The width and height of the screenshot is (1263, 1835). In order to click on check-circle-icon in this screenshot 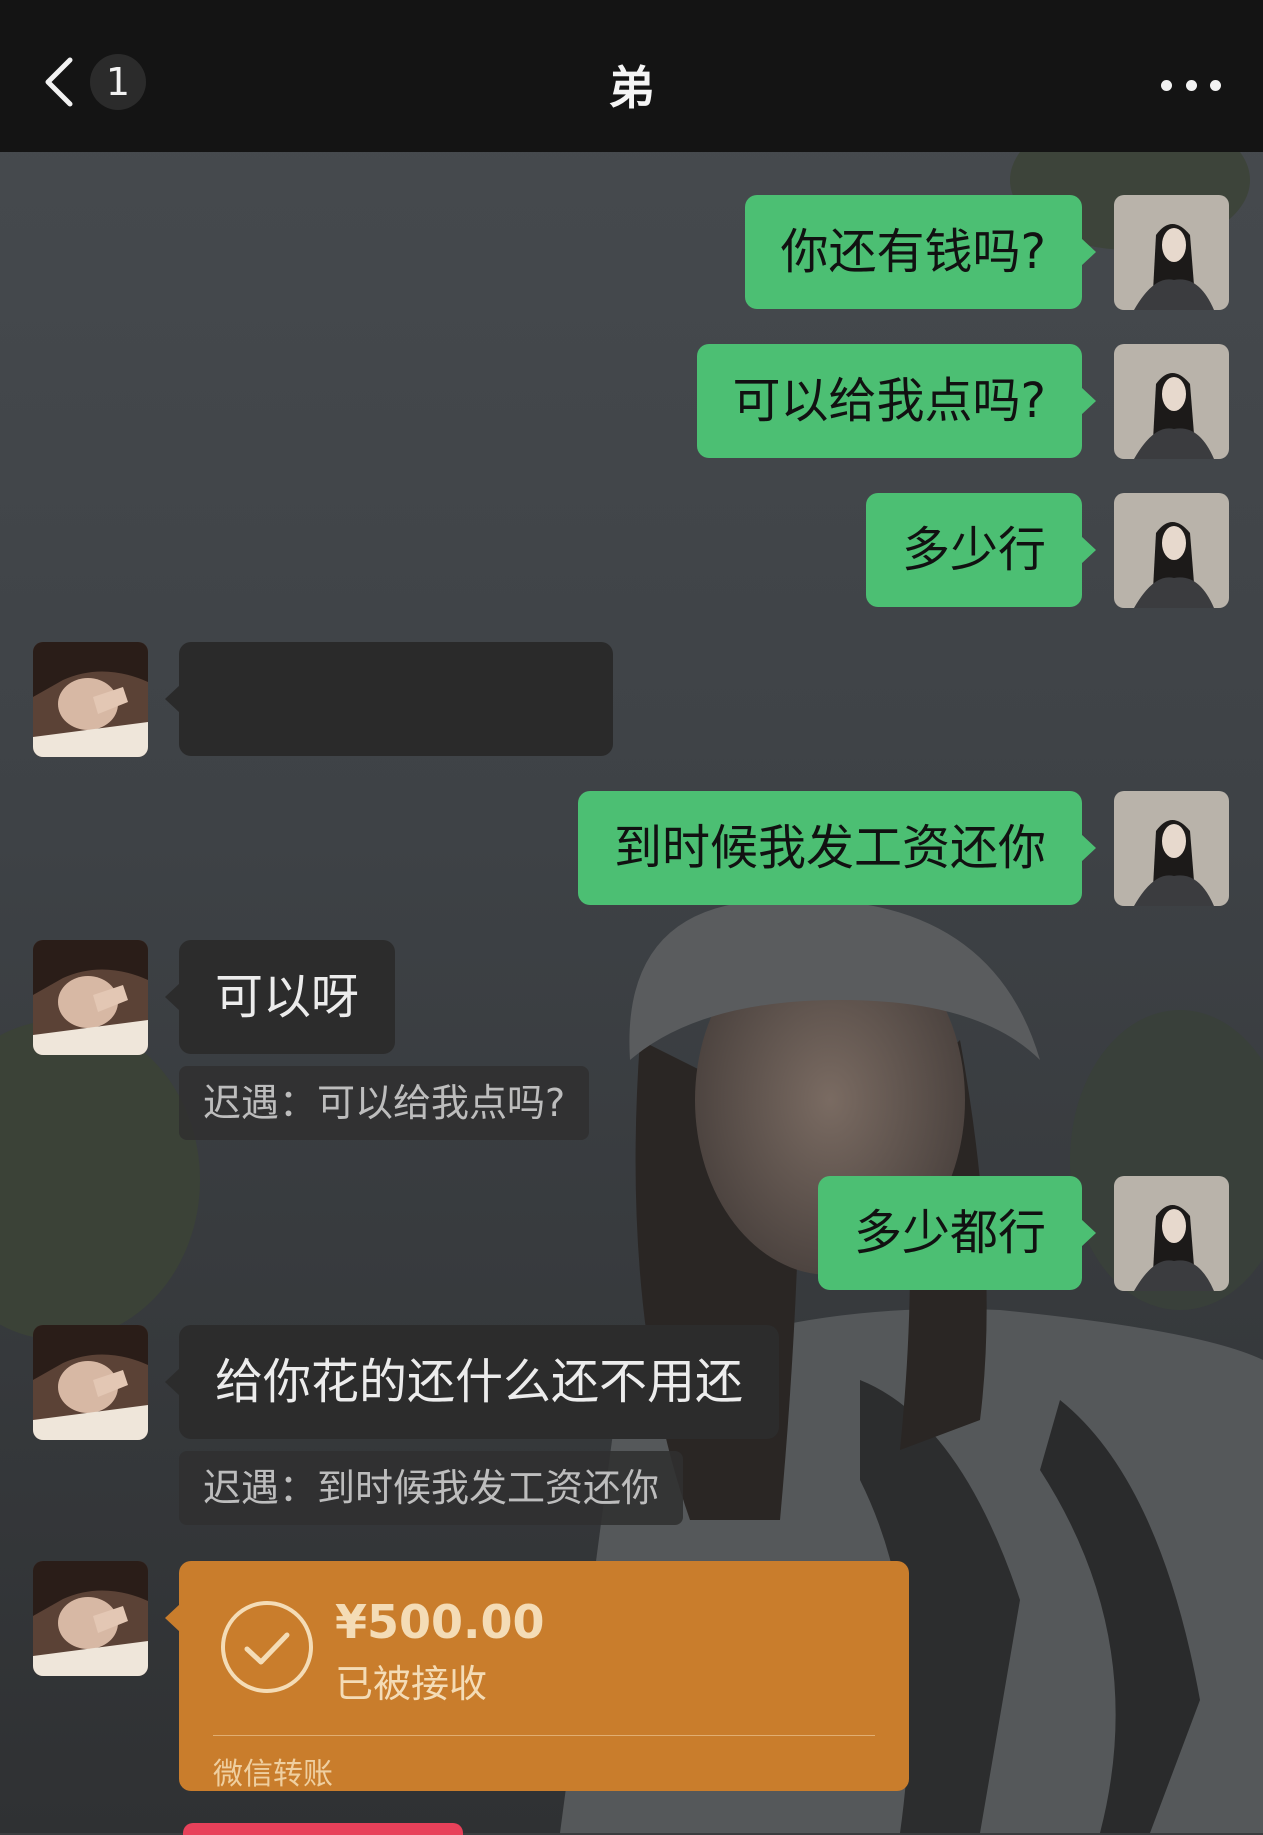, I will do `click(267, 1647)`.